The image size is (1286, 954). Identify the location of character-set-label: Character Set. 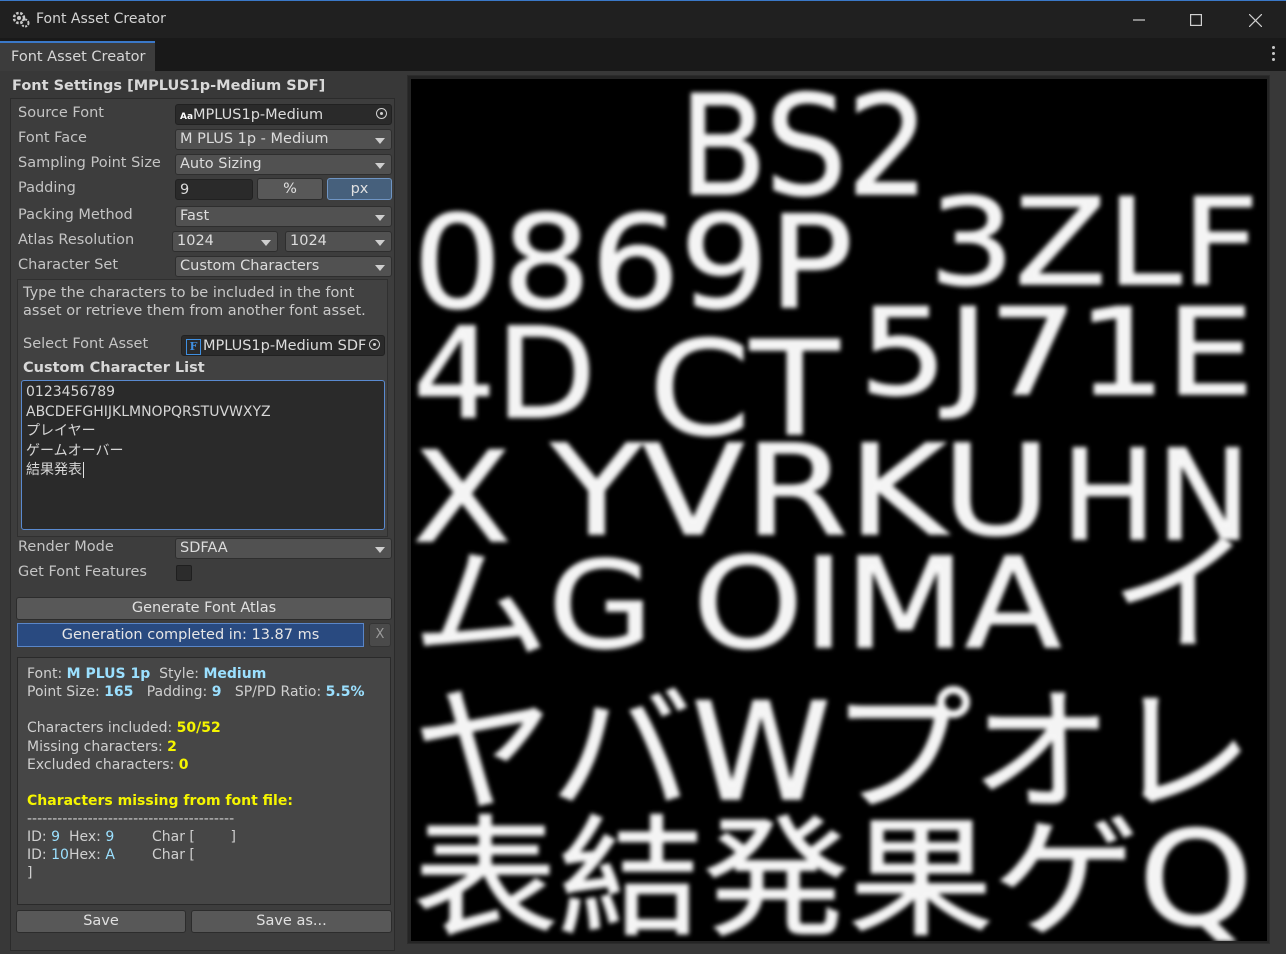
(68, 265).